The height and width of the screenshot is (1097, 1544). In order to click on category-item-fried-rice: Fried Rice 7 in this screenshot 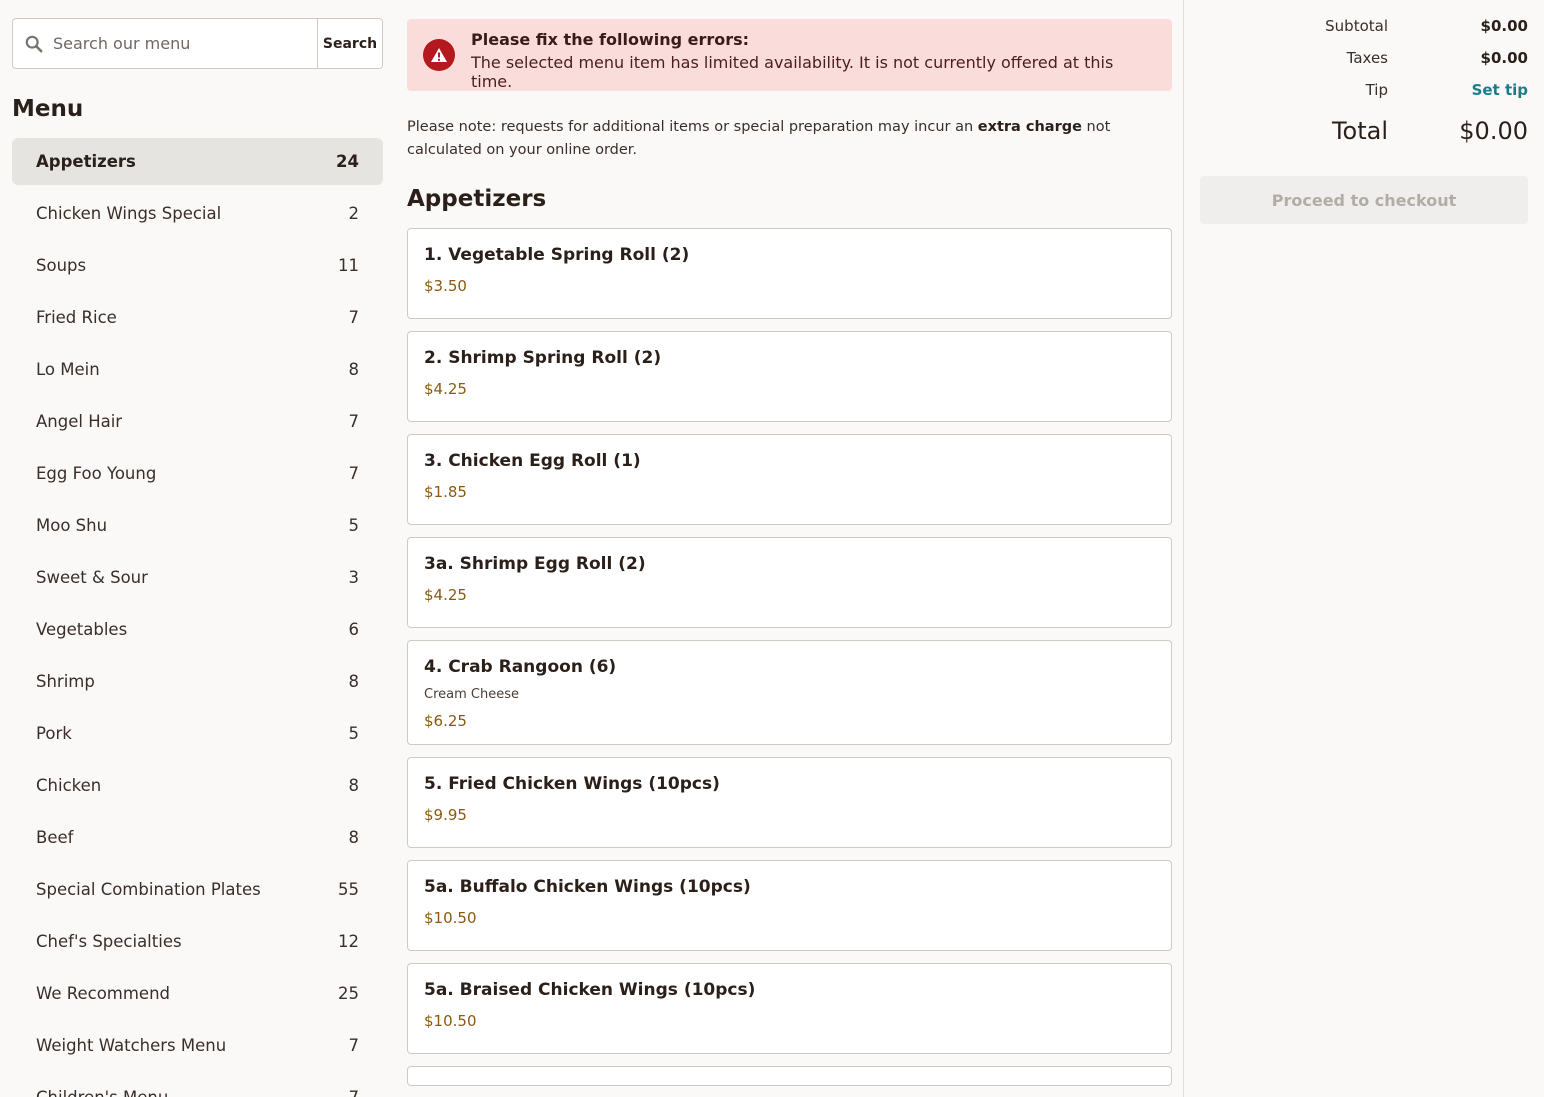, I will do `click(197, 317)`.